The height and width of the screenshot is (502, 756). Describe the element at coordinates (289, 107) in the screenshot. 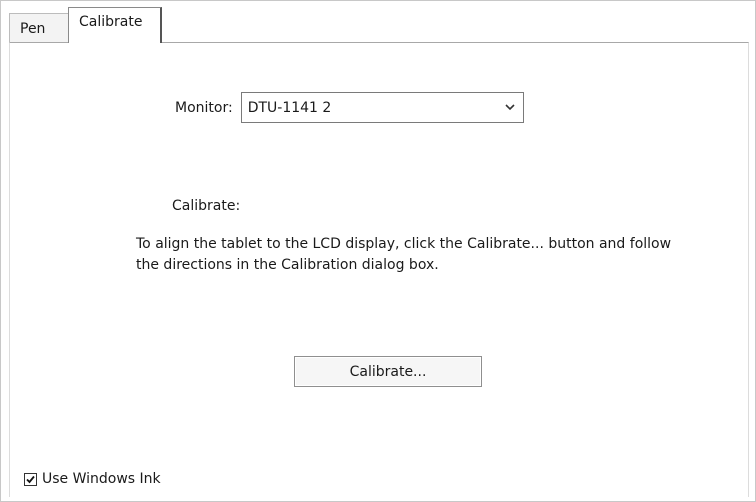

I see `monitor-select-value: DTU-1141 2` at that location.